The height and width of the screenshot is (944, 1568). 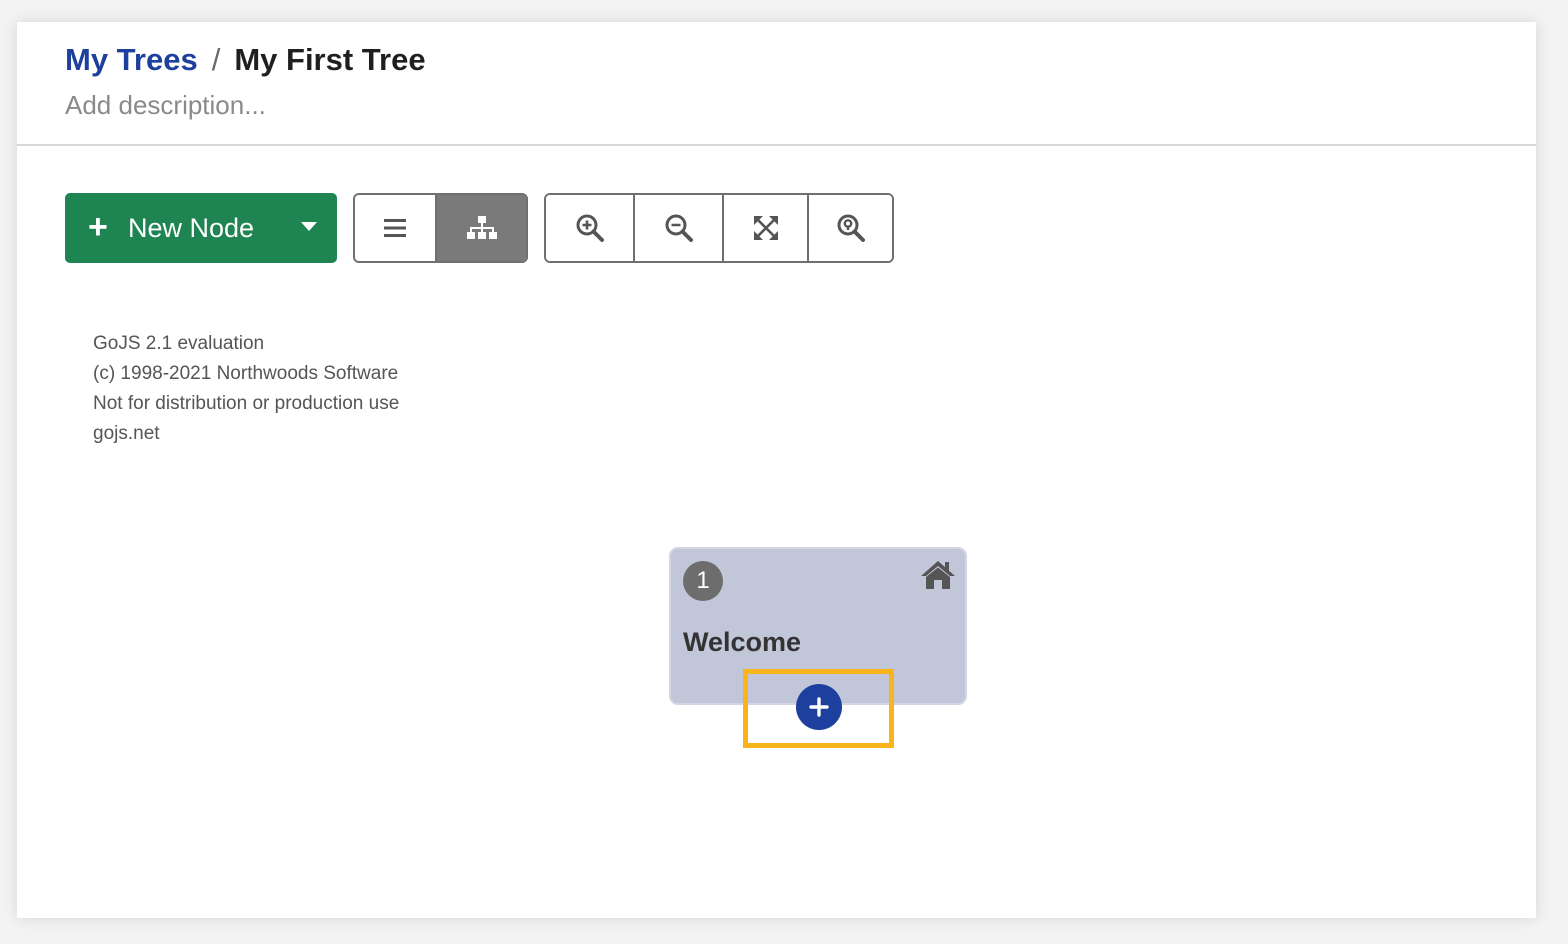 I want to click on watermark-line: (c) 1998-2021 Northwoods Software, so click(x=246, y=373).